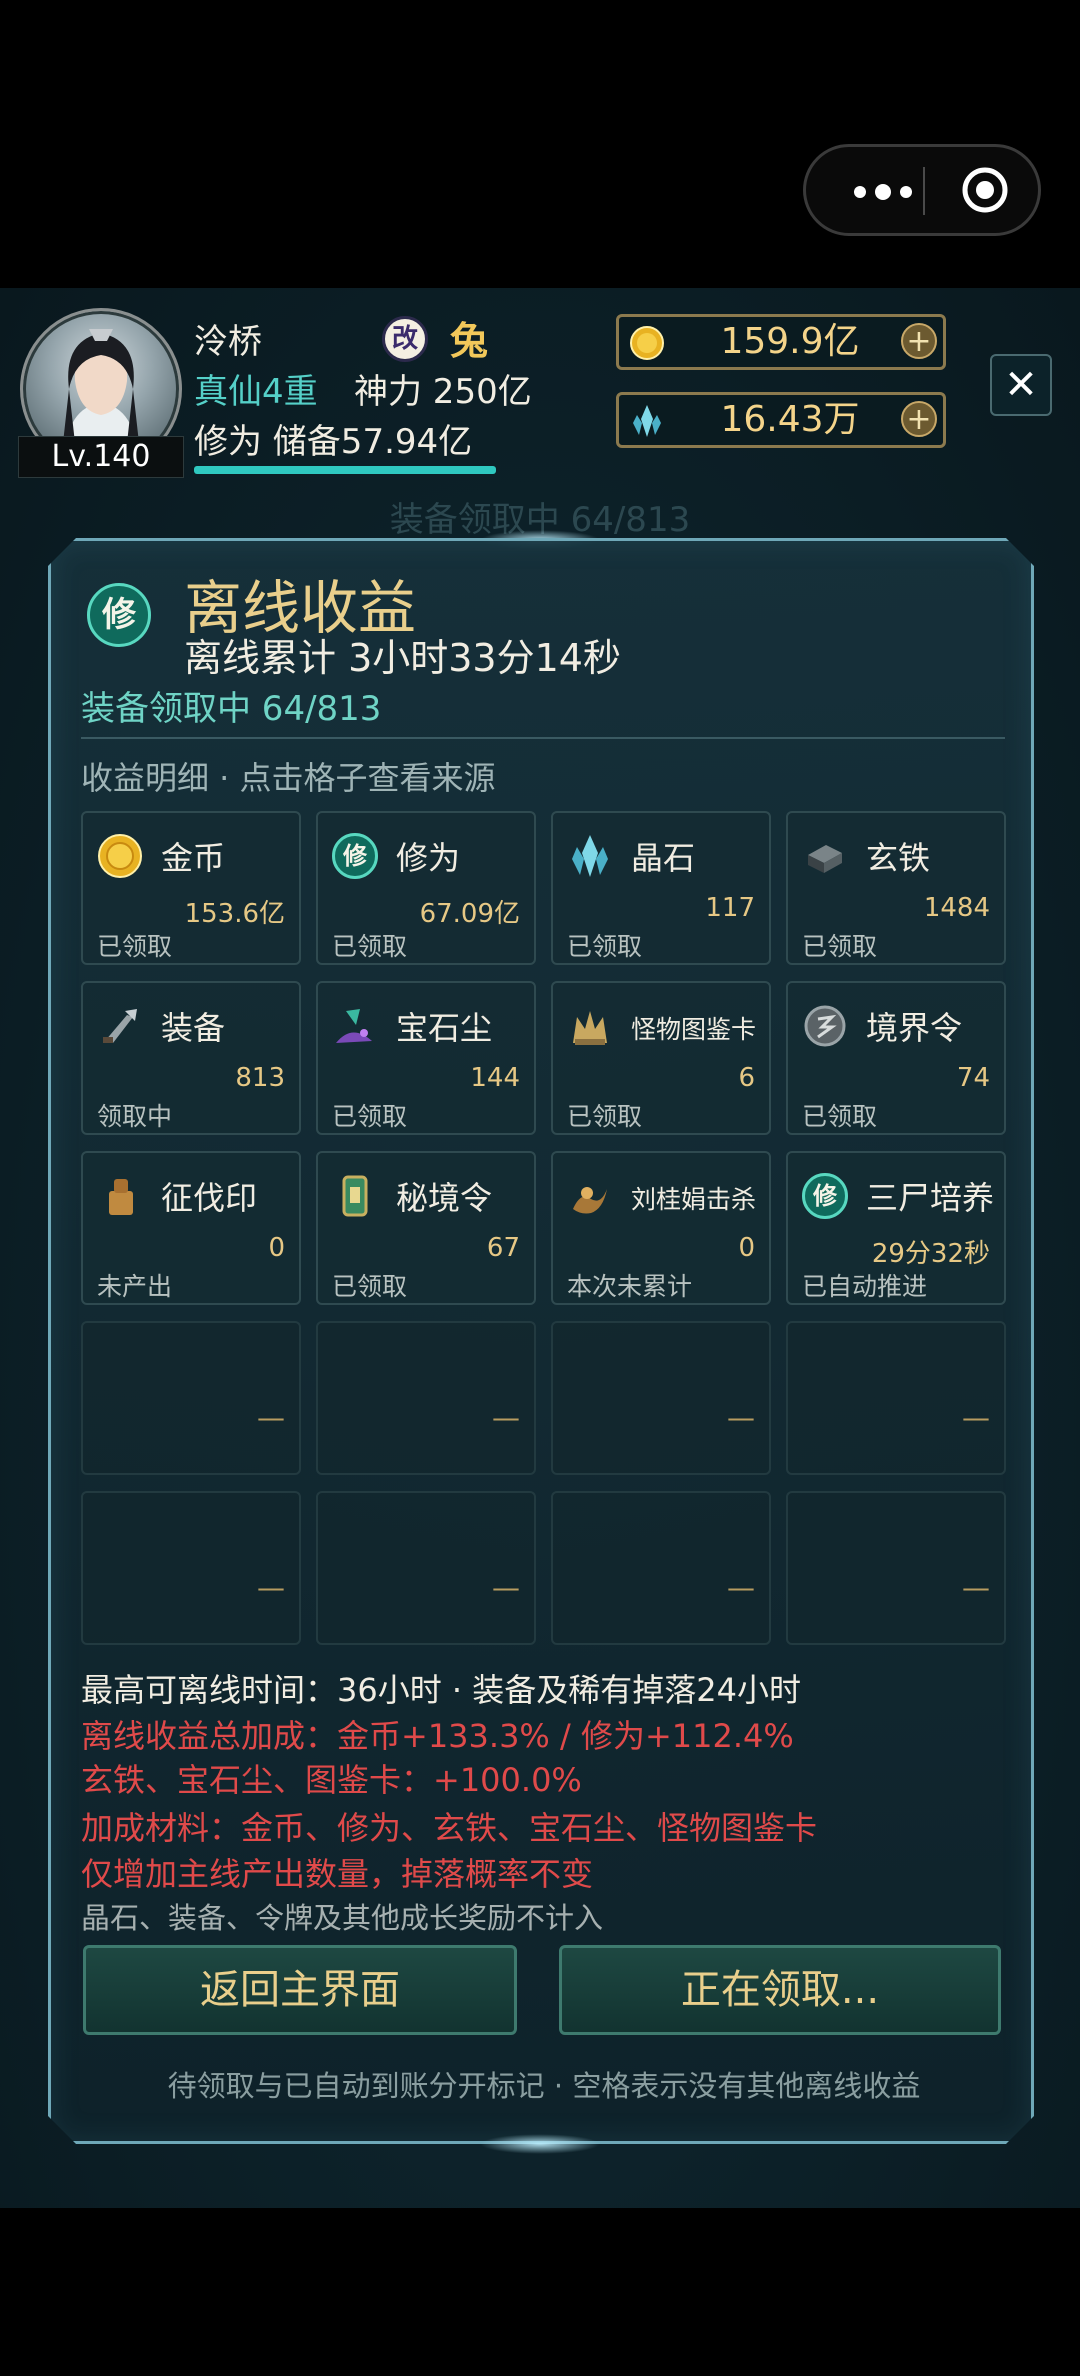 The width and height of the screenshot is (1080, 2376). What do you see at coordinates (449, 1828) in the screenshot?
I see `bonus-material-list: 加成材料：金币、修为、玄铁、宝石尘、怪物图鉴卡` at bounding box center [449, 1828].